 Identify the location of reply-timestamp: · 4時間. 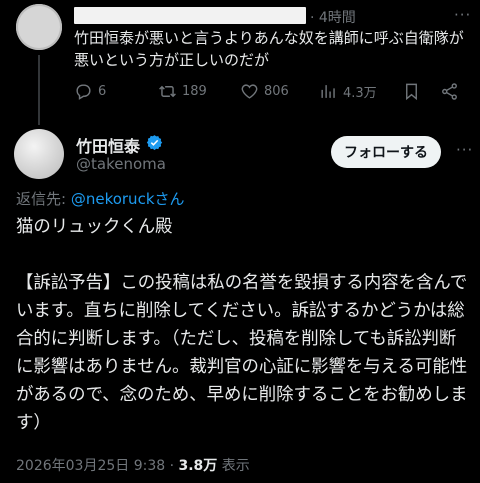
(333, 17).